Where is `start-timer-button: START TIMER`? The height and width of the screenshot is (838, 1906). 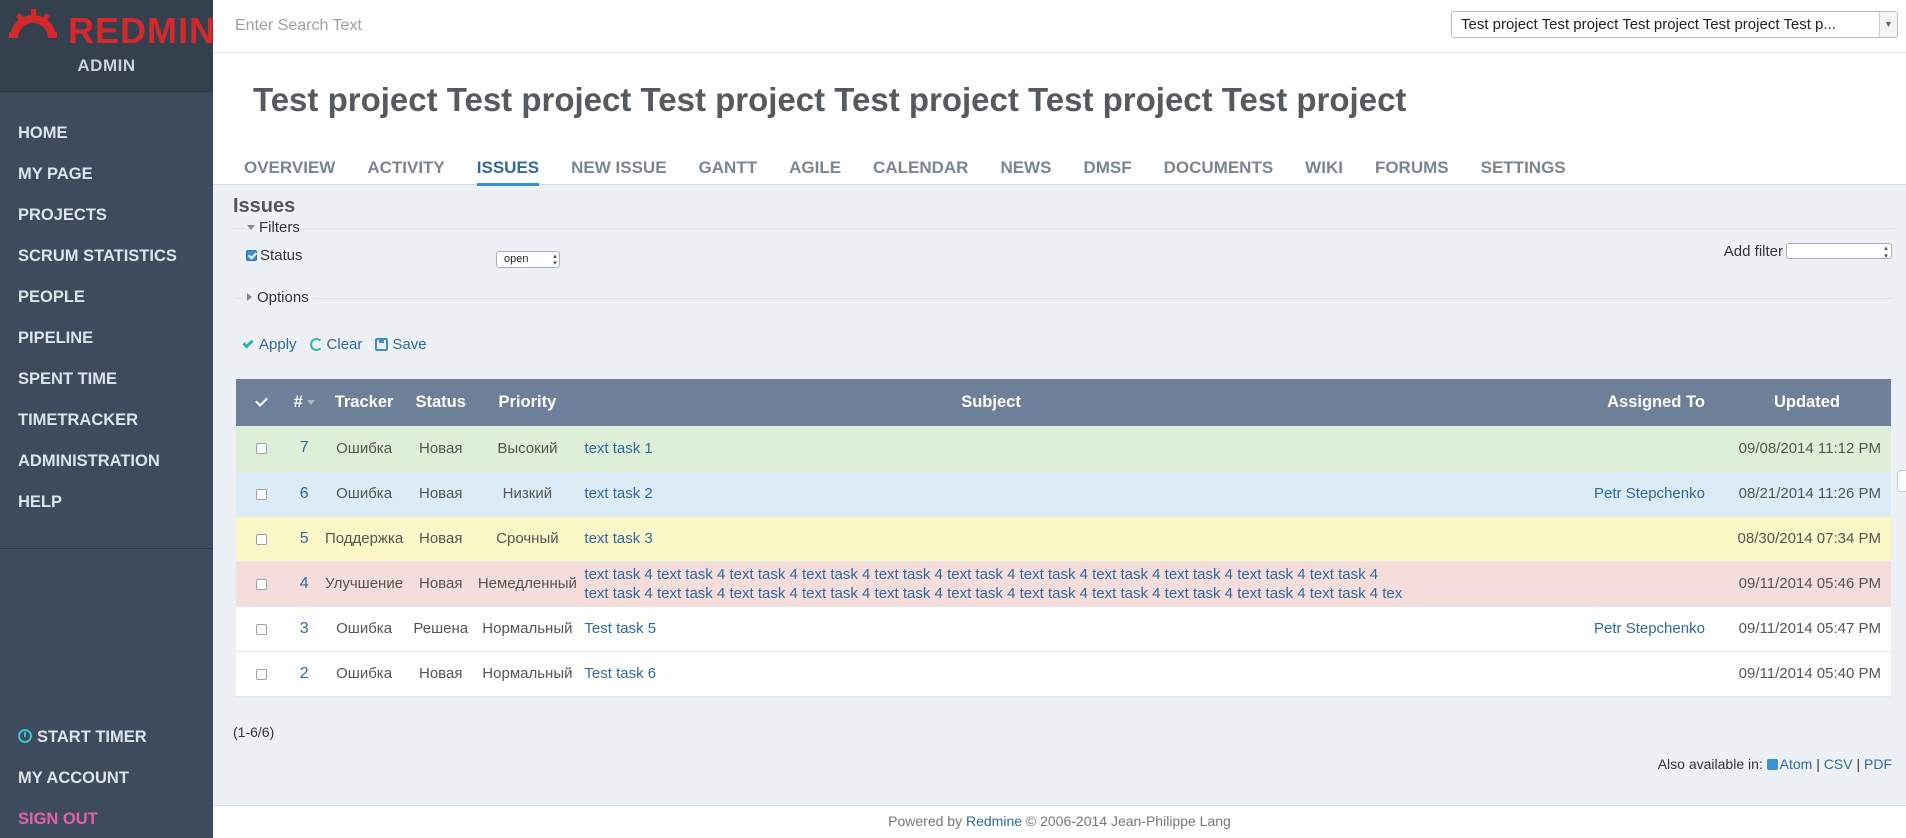 start-timer-button: START TIMER is located at coordinates (106, 737).